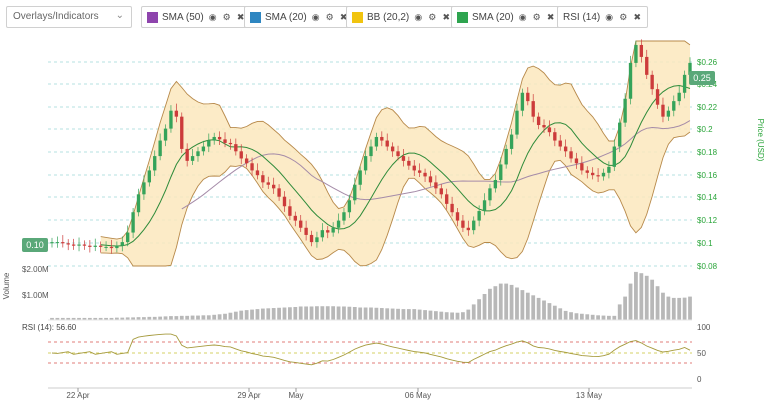  I want to click on start-price-badge: 0.10, so click(35, 245).